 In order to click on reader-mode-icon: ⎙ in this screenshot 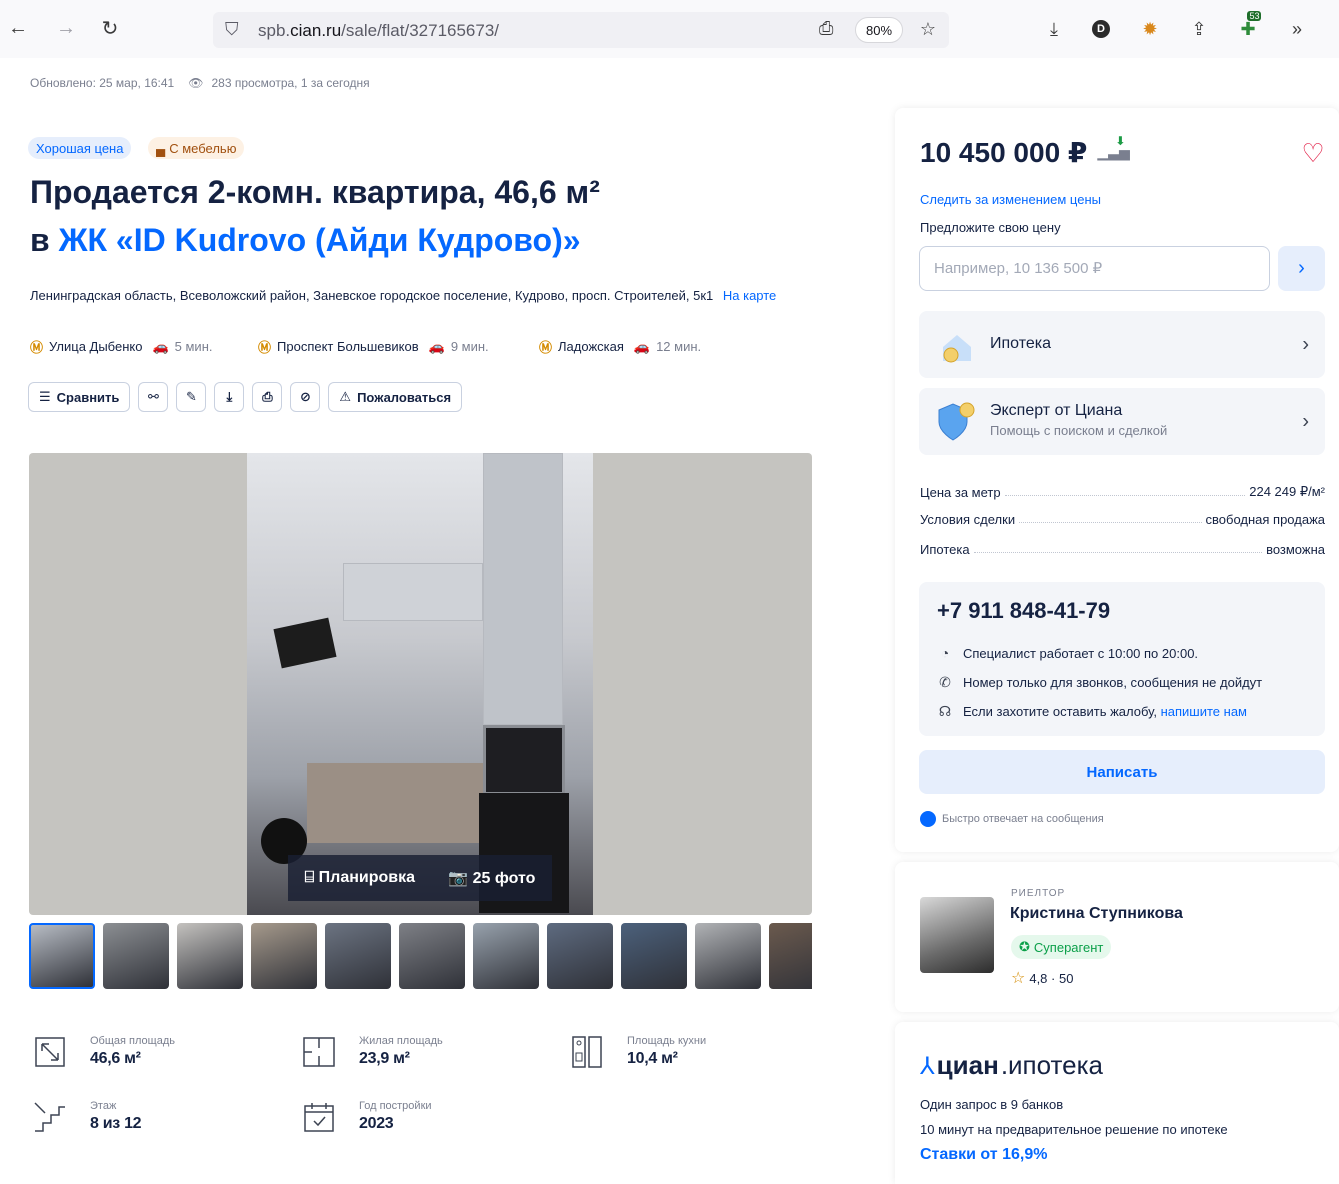, I will do `click(826, 28)`.